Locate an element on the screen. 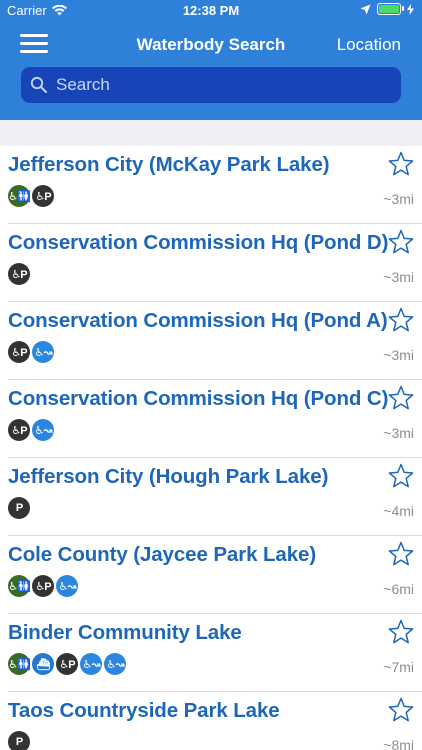  battery-level is located at coordinates (389, 9).